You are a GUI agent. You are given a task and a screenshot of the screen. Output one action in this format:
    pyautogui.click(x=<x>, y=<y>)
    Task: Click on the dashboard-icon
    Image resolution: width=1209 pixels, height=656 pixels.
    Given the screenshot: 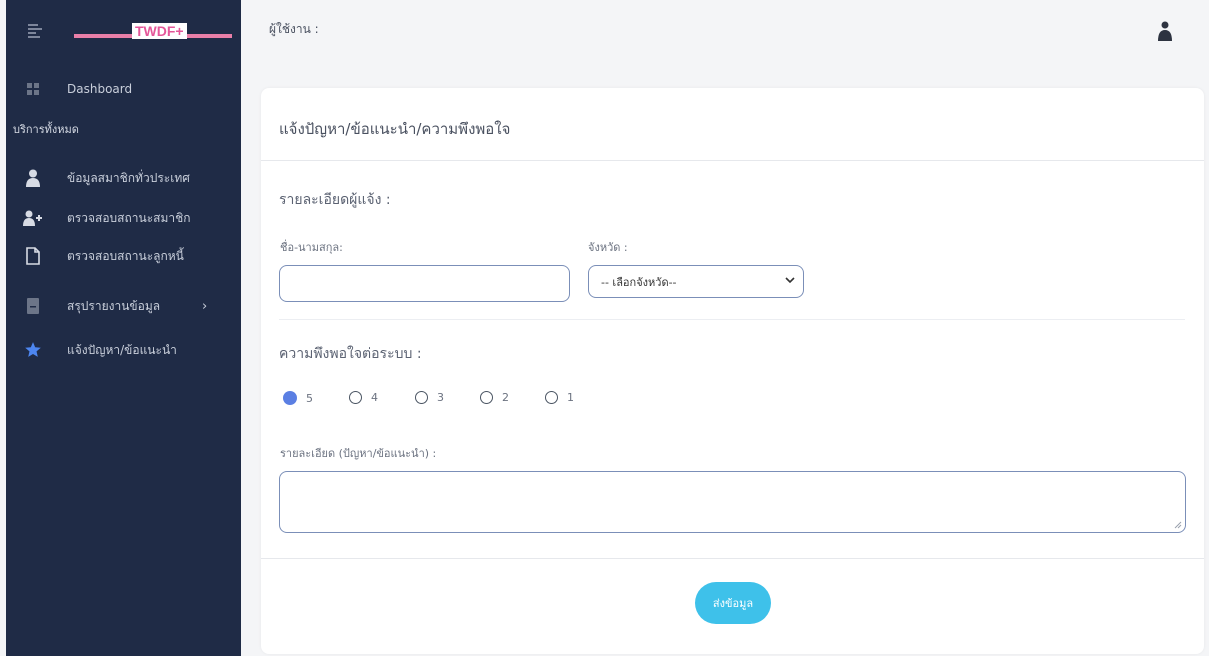 What is the action you would take?
    pyautogui.click(x=33, y=89)
    